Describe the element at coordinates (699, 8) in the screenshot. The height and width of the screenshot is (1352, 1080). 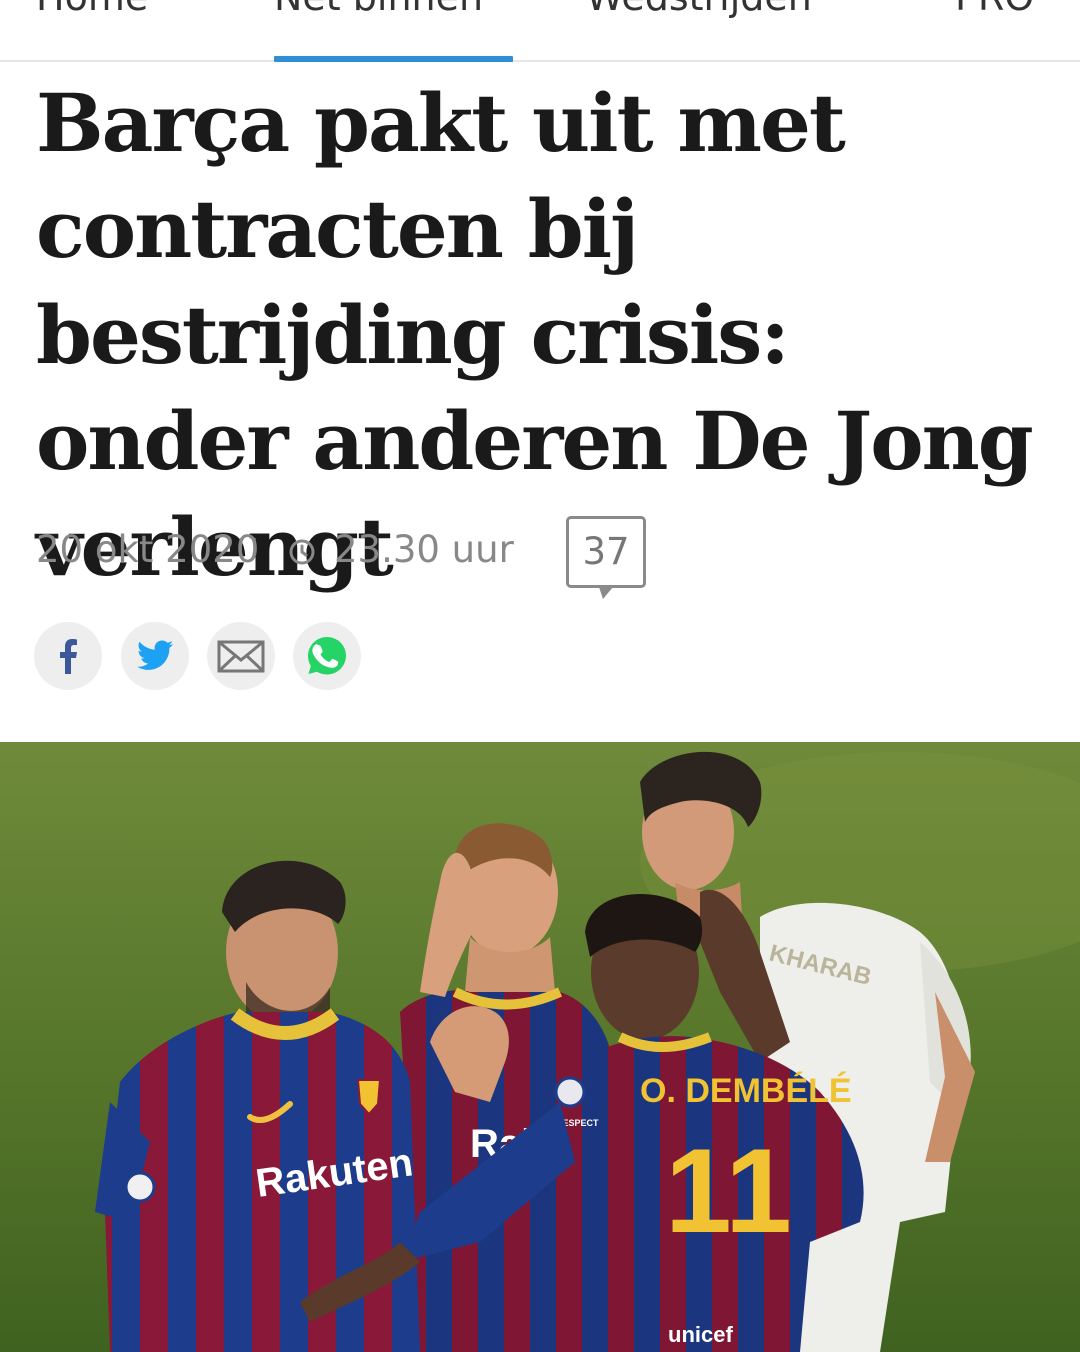
I see `tab-wedstrijden: Wedstrijden` at that location.